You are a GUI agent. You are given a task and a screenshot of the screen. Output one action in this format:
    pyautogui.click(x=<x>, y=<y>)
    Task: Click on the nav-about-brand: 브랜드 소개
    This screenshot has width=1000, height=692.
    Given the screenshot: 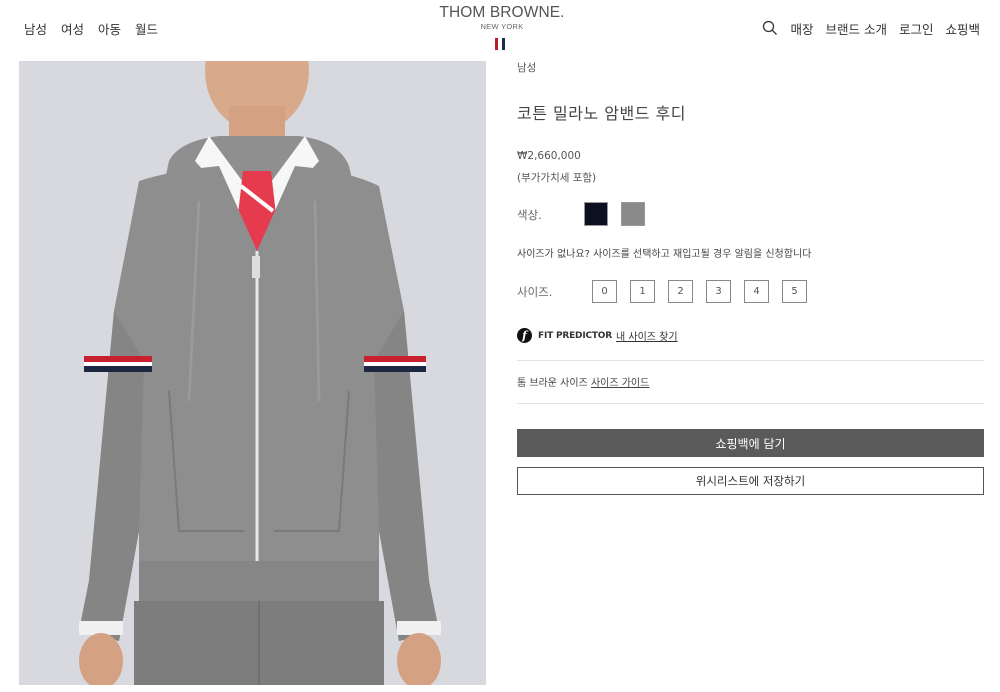 What is the action you would take?
    pyautogui.click(x=855, y=28)
    